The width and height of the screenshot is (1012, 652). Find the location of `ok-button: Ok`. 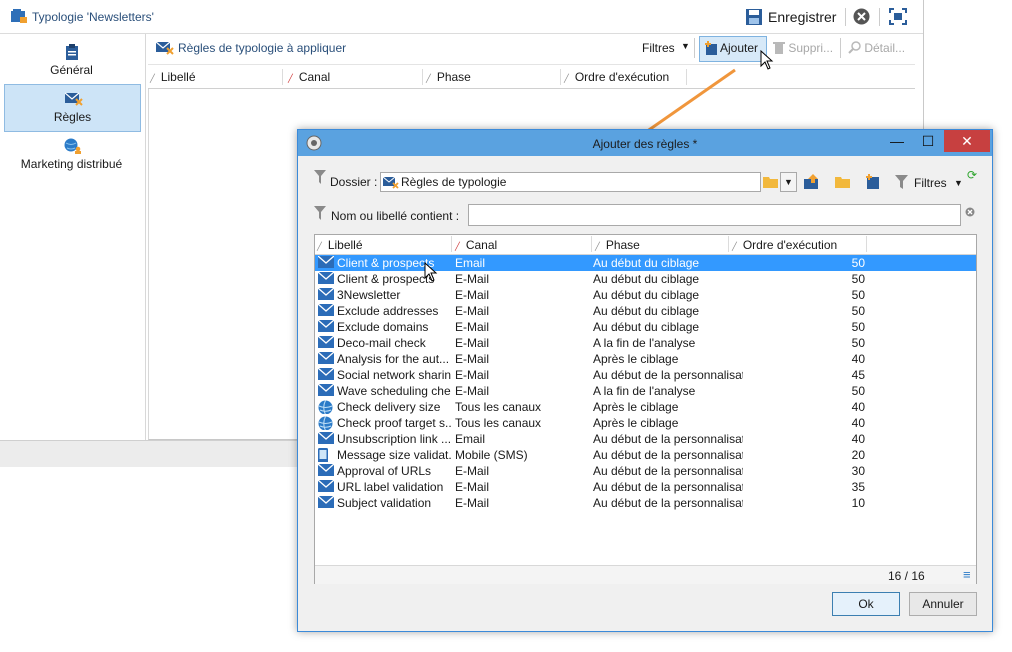

ok-button: Ok is located at coordinates (866, 604).